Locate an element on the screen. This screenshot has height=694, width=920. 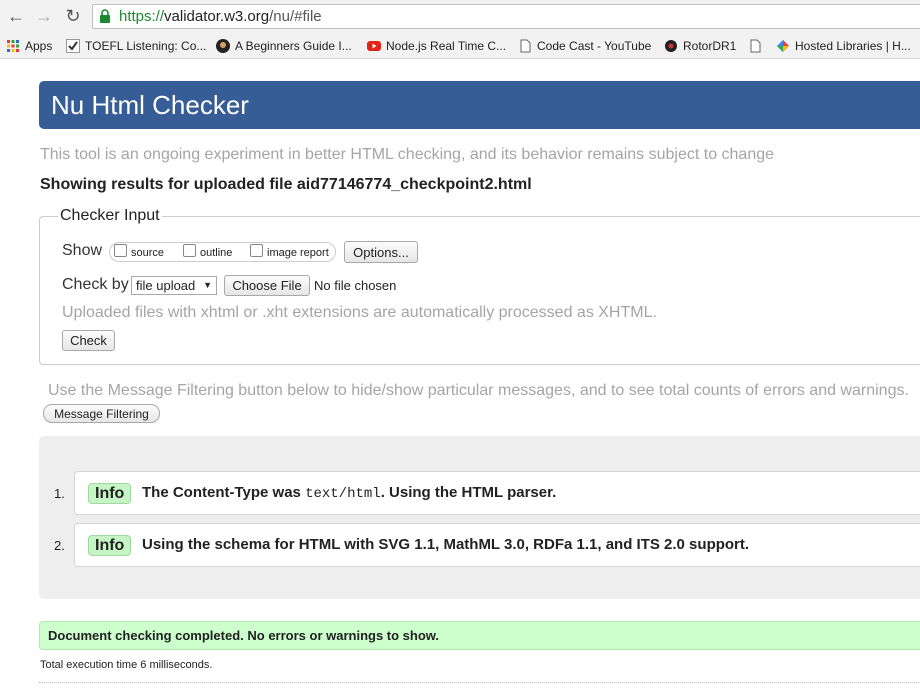
execution-time: Total execution time 6 milliseconds. is located at coordinates (126, 665).